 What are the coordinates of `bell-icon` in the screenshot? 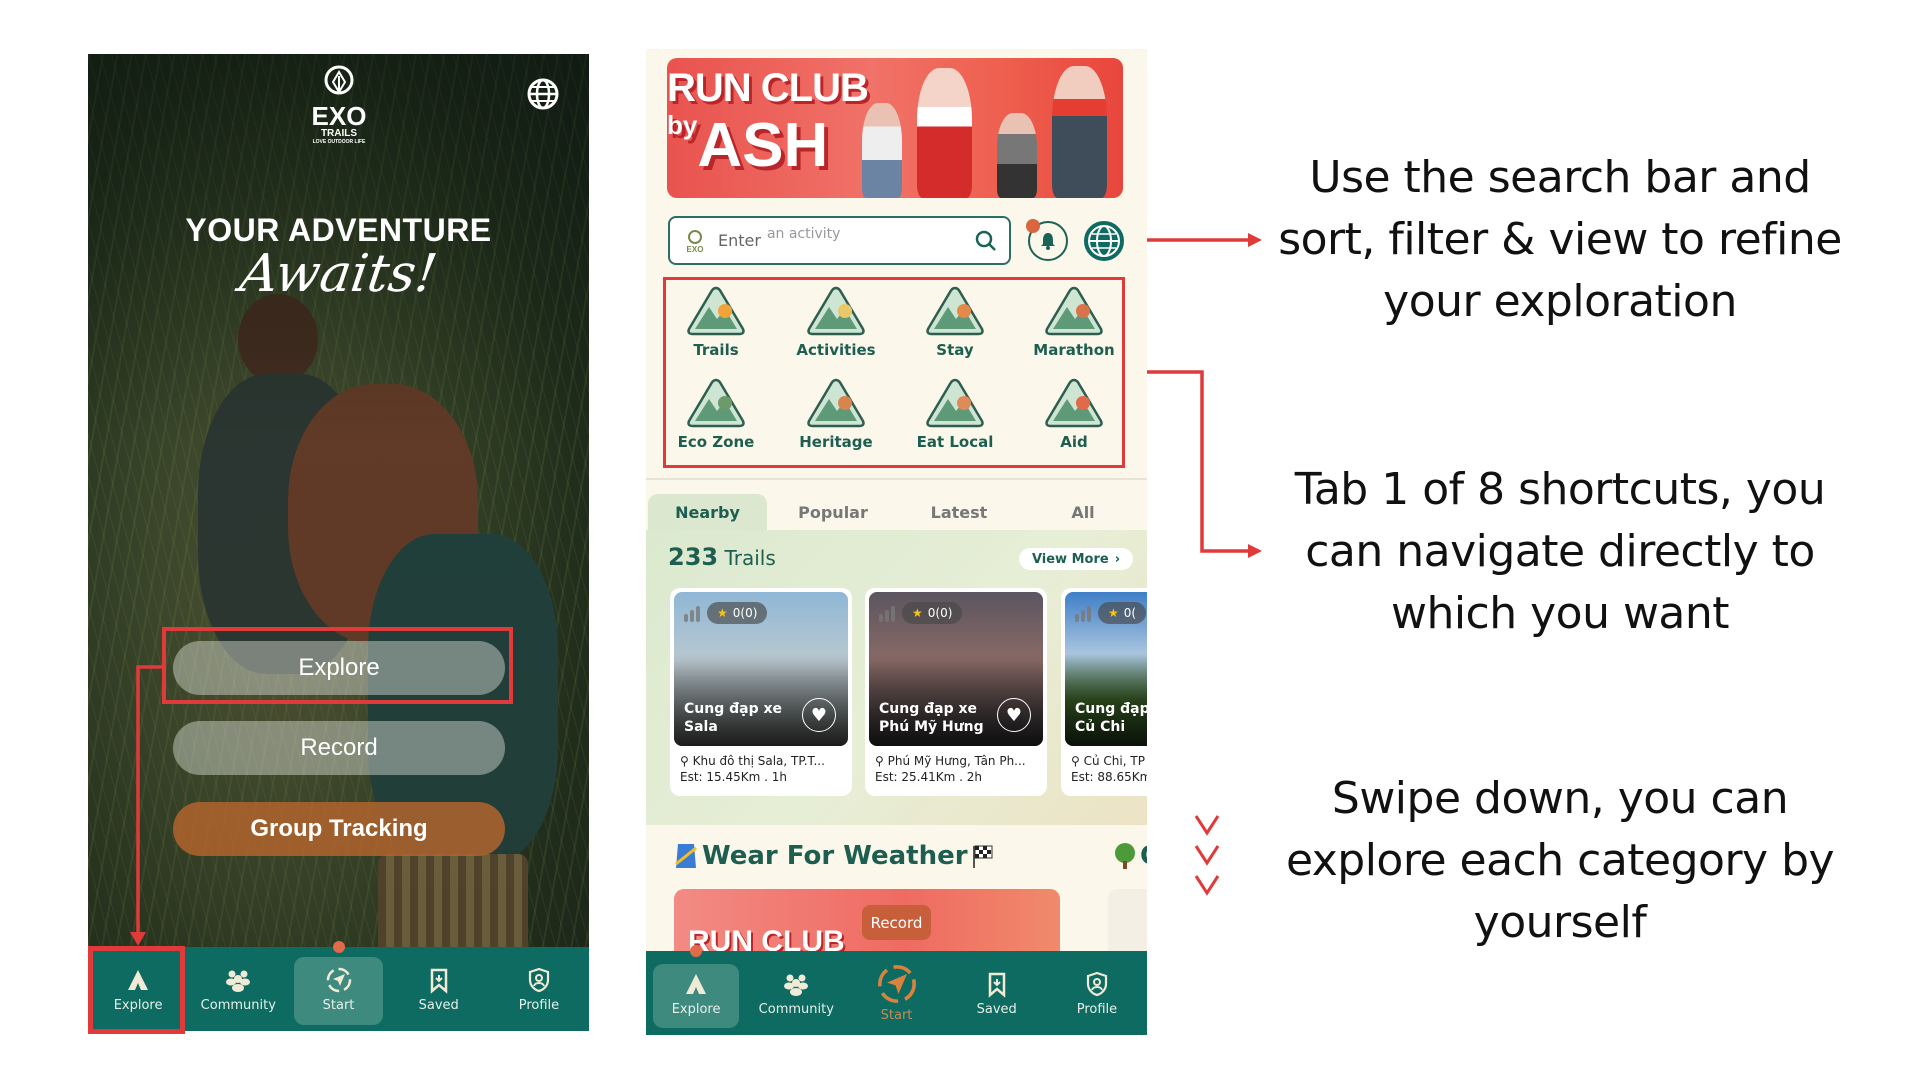 It's located at (1048, 241).